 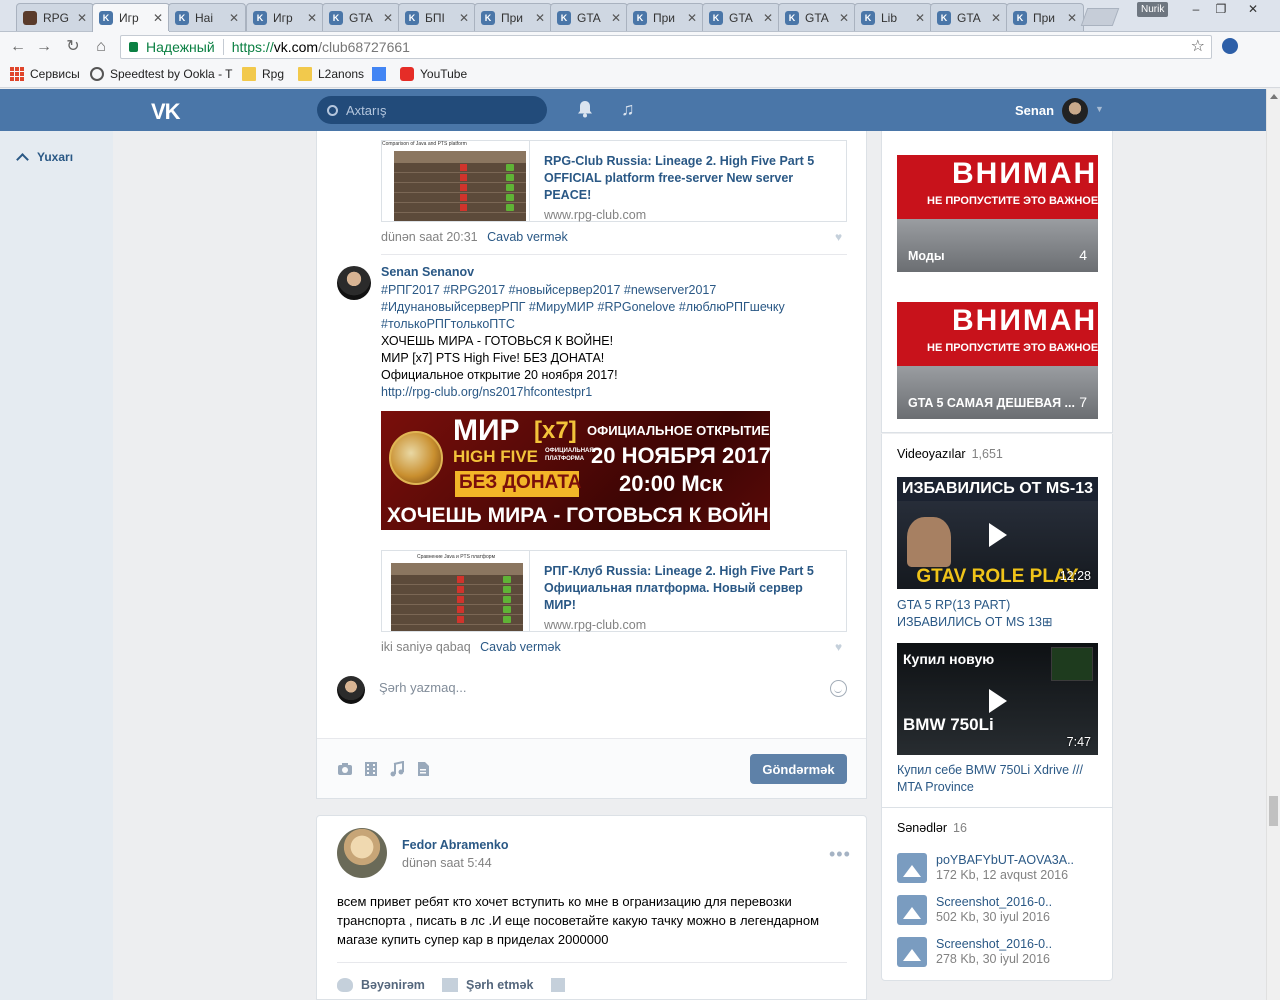 What do you see at coordinates (997, 911) in the screenshot?
I see `document-item: Screenshot_2016-0.. 502 Kb, 30 iyul 2016` at bounding box center [997, 911].